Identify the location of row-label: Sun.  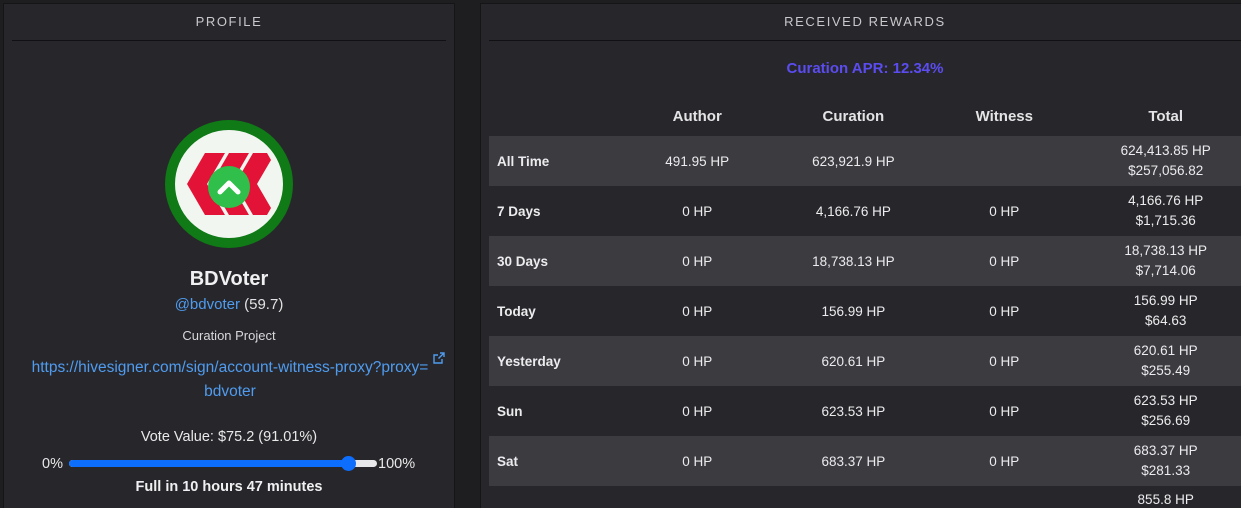
(510, 411).